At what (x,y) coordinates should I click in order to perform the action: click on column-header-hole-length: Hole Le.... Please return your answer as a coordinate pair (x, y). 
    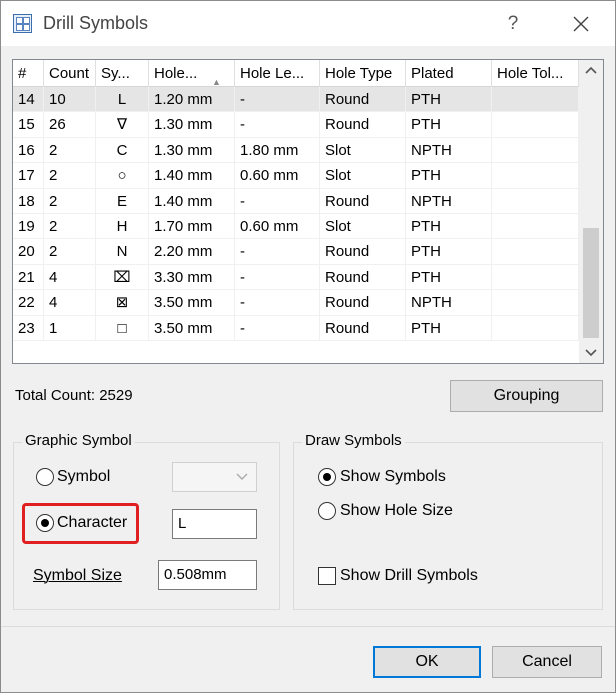
    Looking at the image, I should click on (277, 73).